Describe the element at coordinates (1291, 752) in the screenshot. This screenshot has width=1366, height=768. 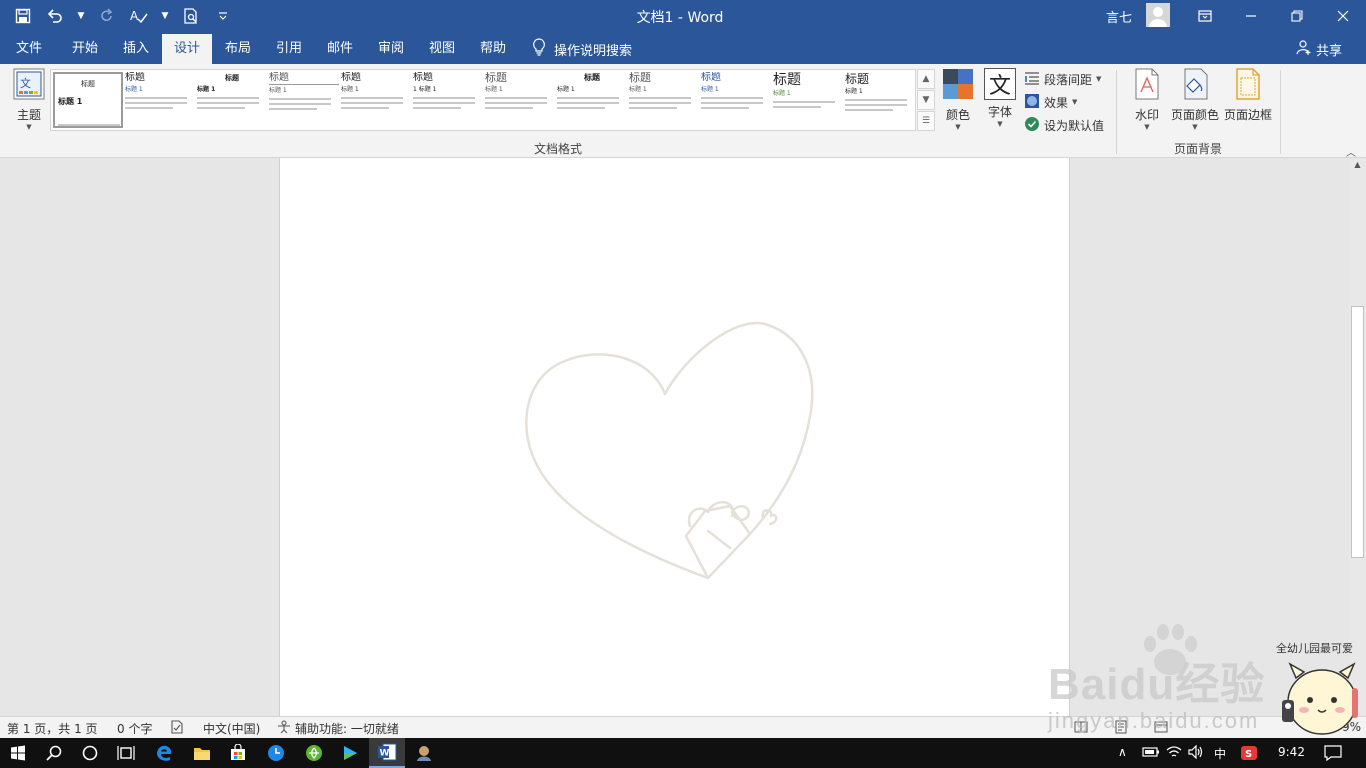
I see `clock: 9:42` at that location.